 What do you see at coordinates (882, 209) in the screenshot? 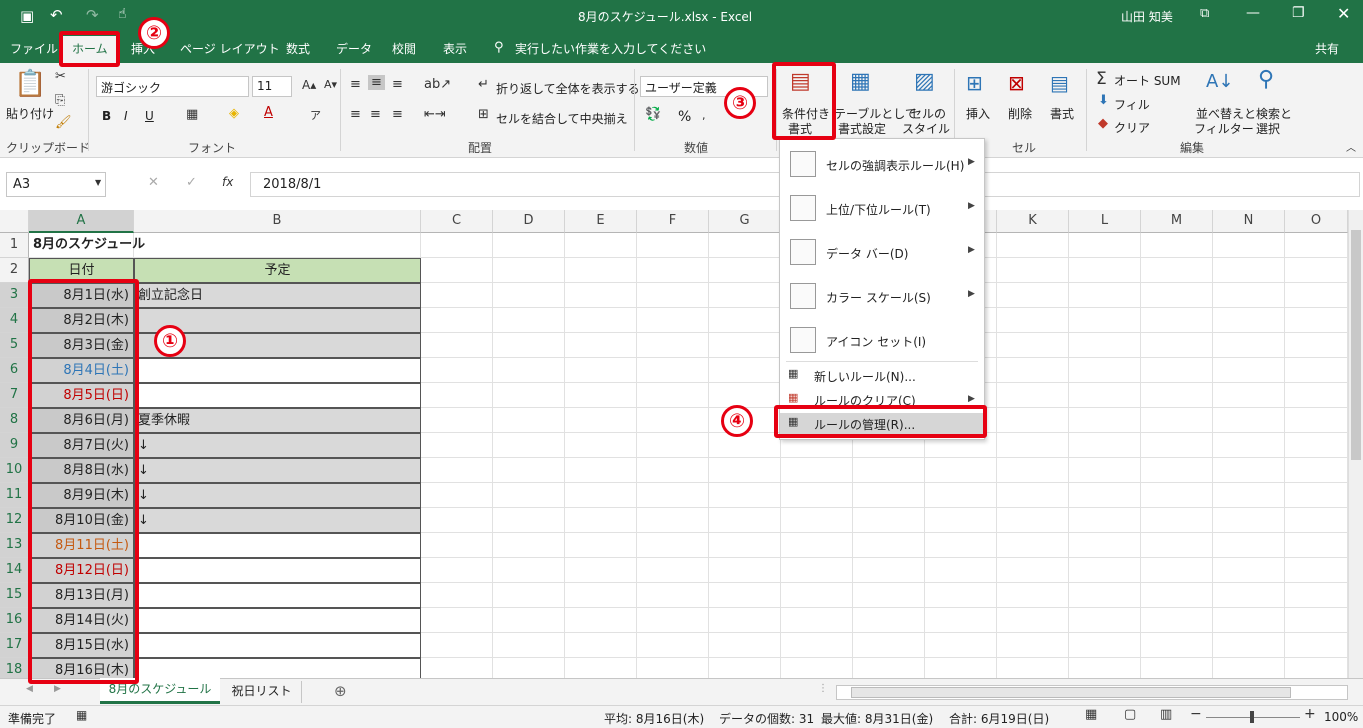
I see `menu-item-top-bottom-rules: 上位/下位ルール(T) ▶` at bounding box center [882, 209].